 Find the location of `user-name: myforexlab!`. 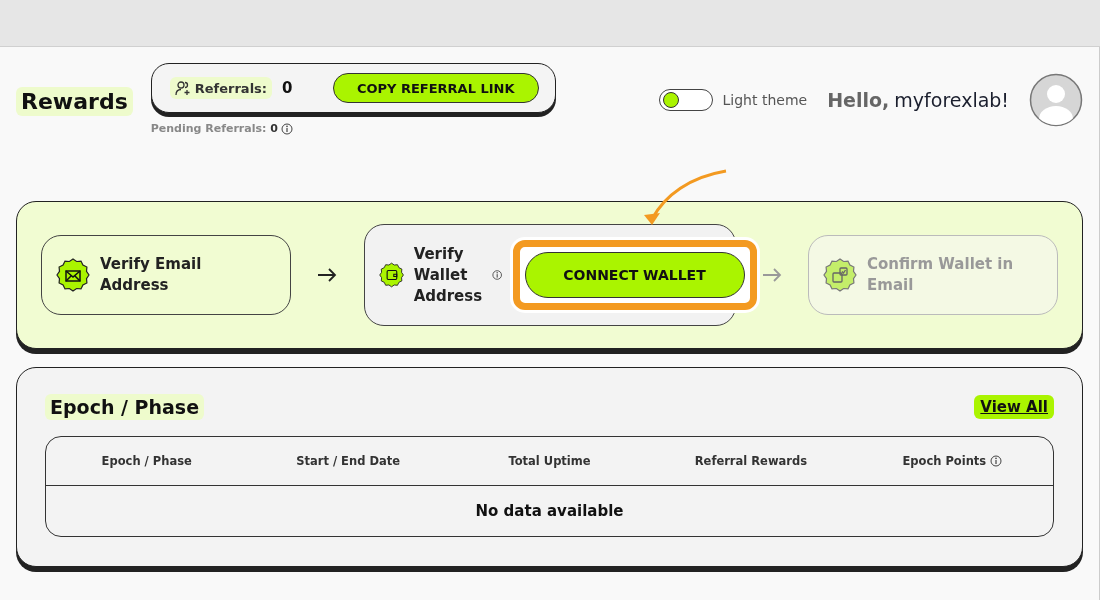

user-name: myforexlab! is located at coordinates (951, 100).